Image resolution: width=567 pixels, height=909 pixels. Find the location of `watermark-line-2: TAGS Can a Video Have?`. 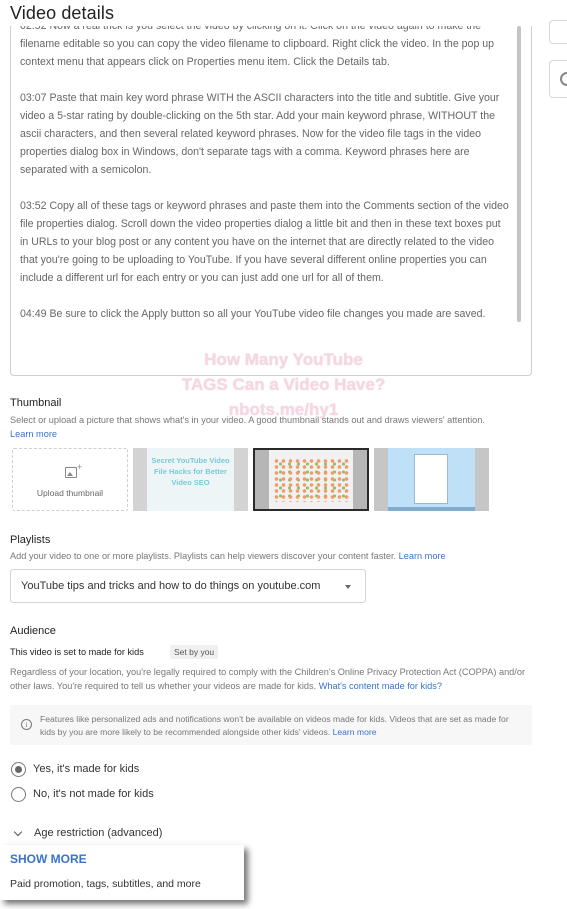

watermark-line-2: TAGS Can a Video Have? is located at coordinates (283, 384).